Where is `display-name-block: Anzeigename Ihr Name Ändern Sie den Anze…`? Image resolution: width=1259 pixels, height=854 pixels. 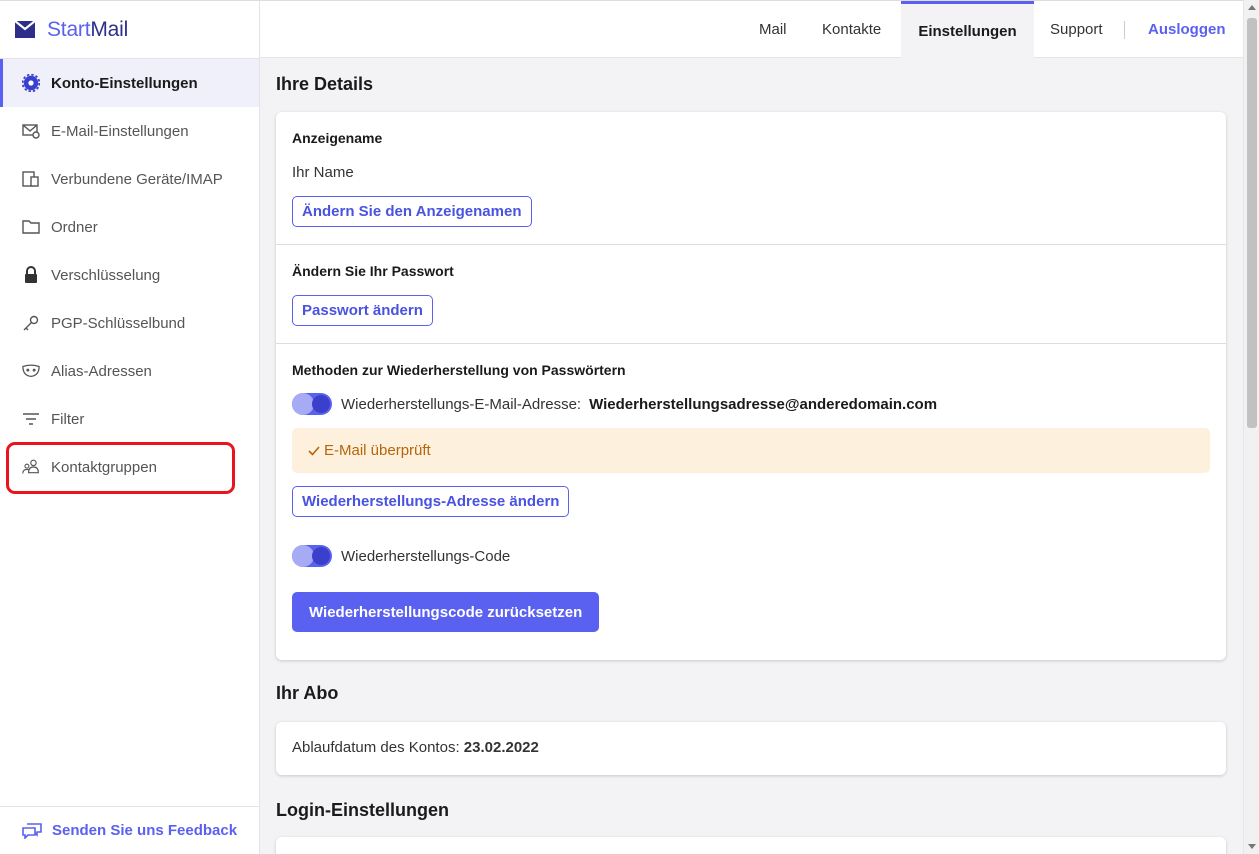 display-name-block: Anzeigename Ihr Name Ändern Sie den Anze… is located at coordinates (751, 178).